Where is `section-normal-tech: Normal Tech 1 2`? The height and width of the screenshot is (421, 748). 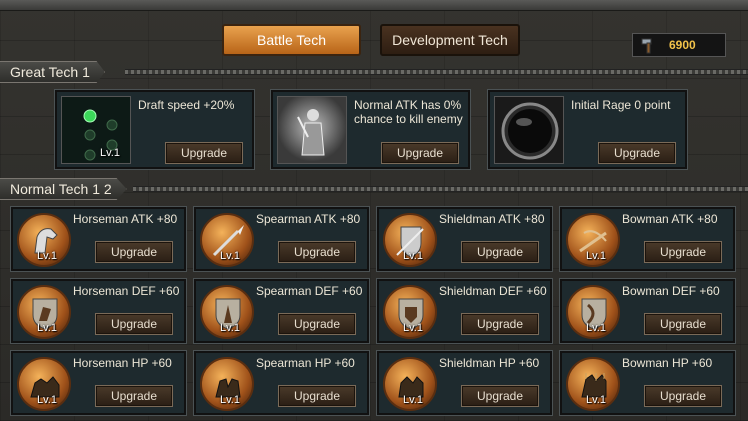
section-normal-tech: Normal Tech 1 2 is located at coordinates (63, 189).